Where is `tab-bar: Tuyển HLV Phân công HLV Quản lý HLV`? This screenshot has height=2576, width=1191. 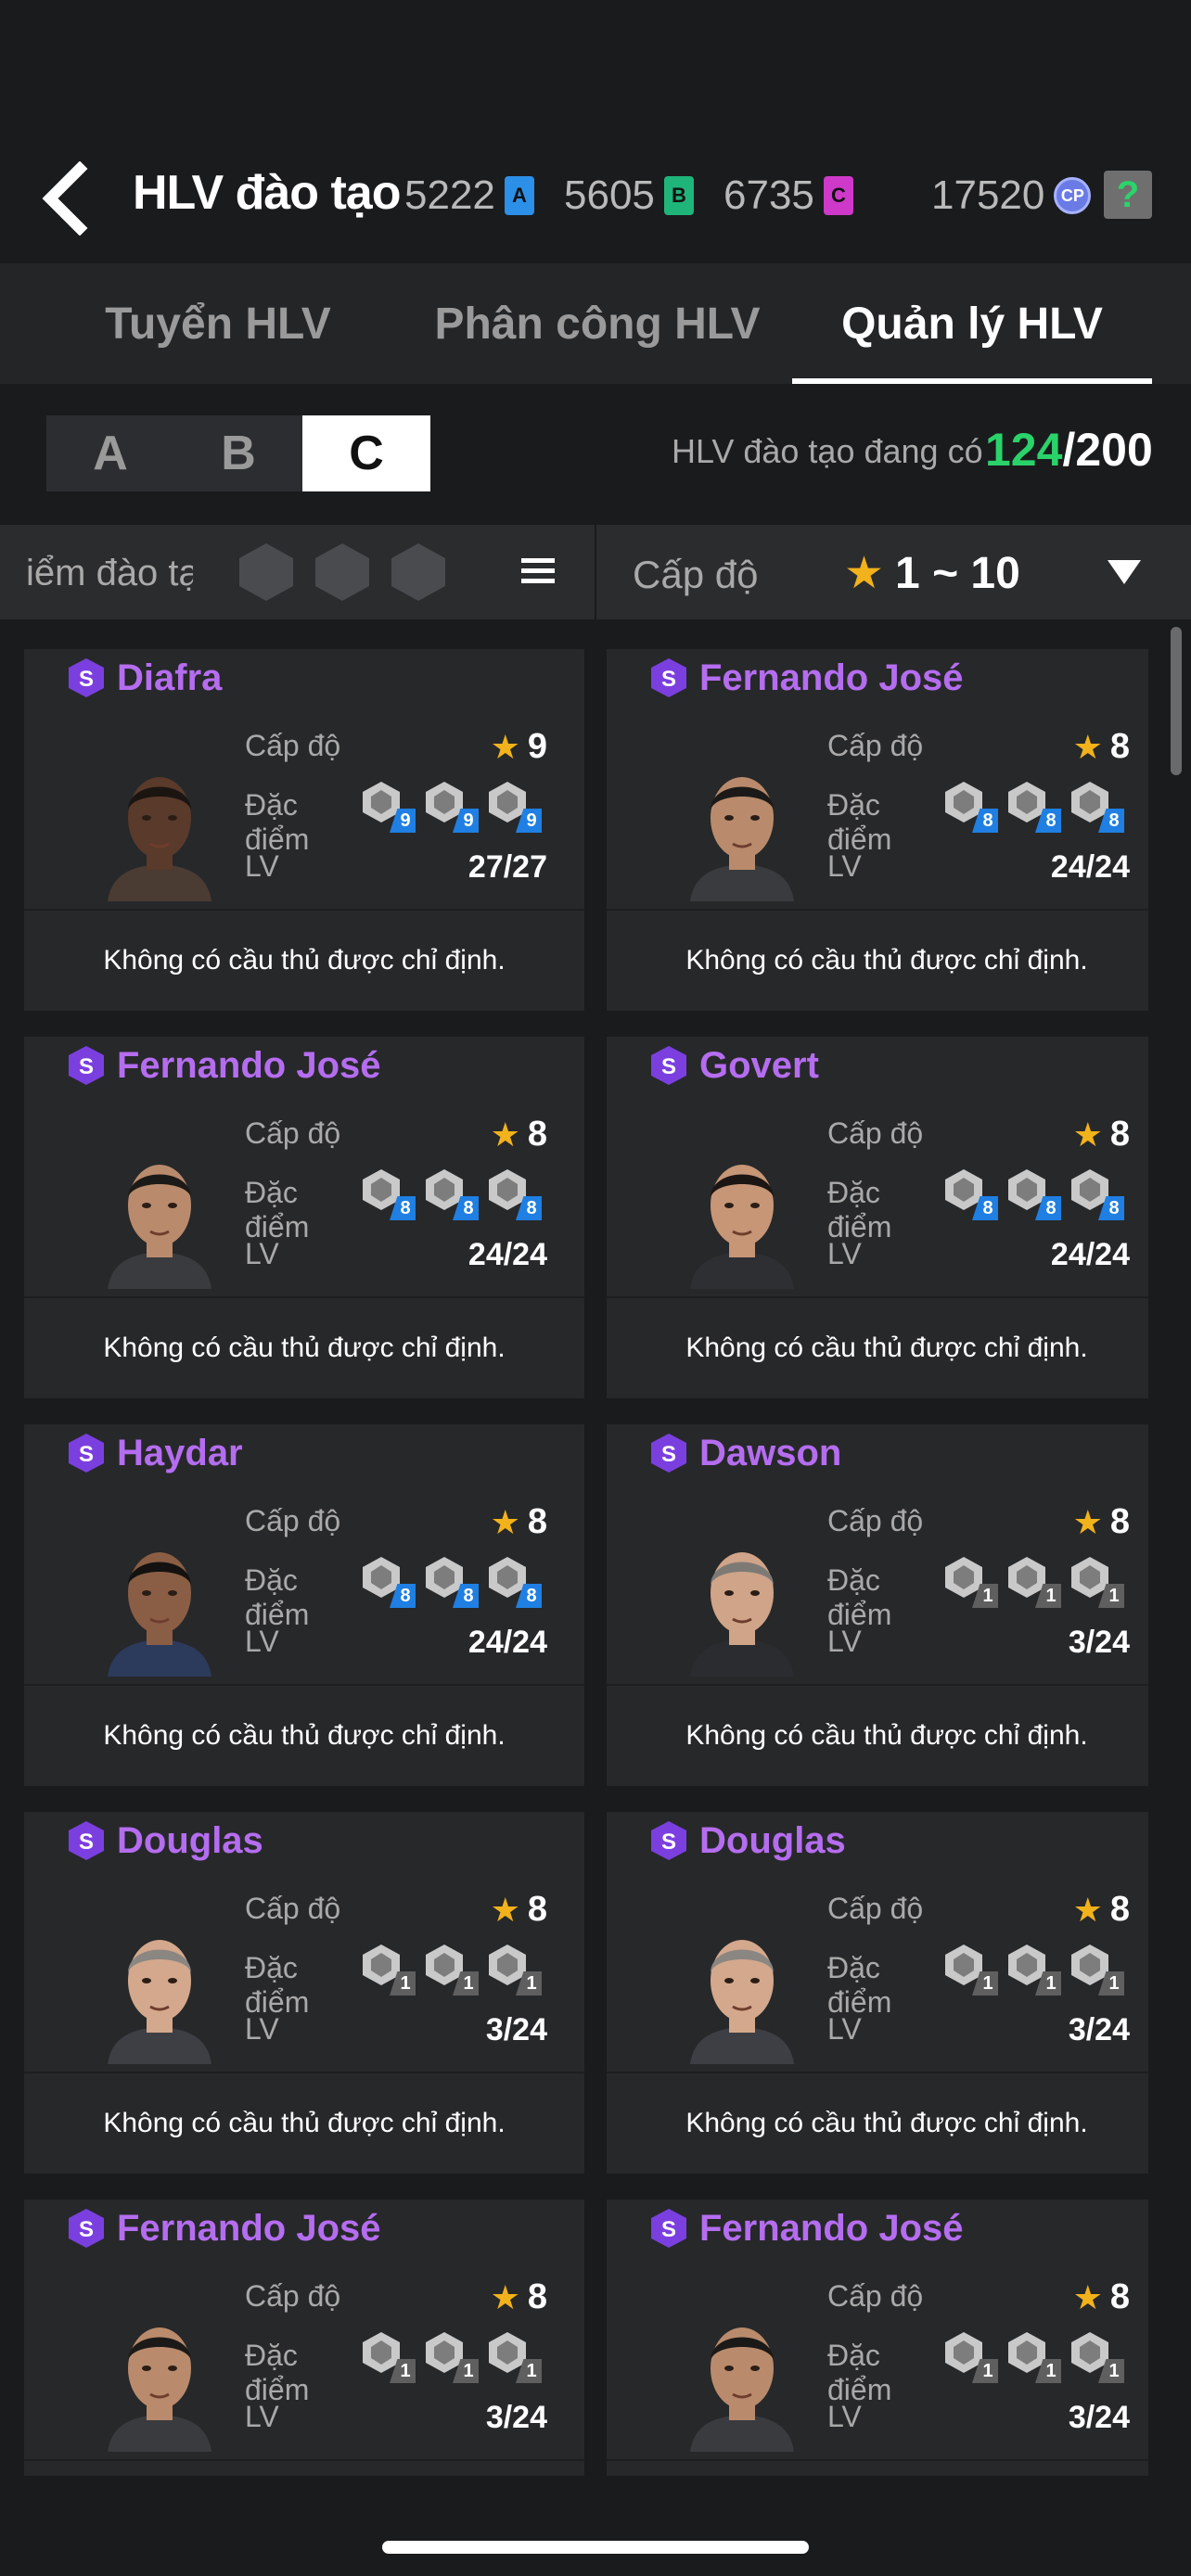
tab-bar: Tuyển HLV Phân công HLV Quản lý HLV is located at coordinates (595, 323).